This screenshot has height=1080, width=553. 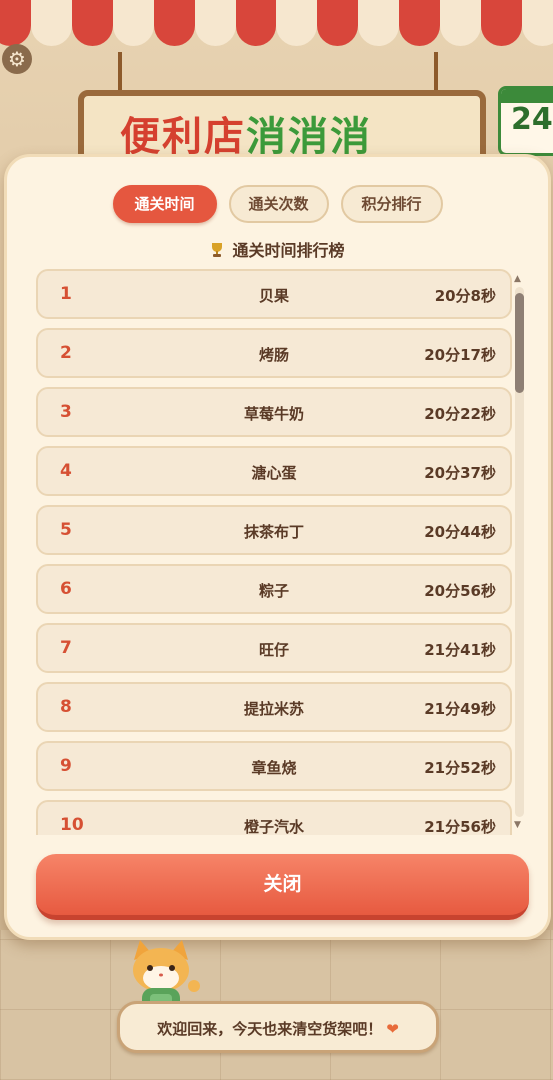 I want to click on list-item: 8 提拉米苏 21分49秒, so click(x=274, y=707).